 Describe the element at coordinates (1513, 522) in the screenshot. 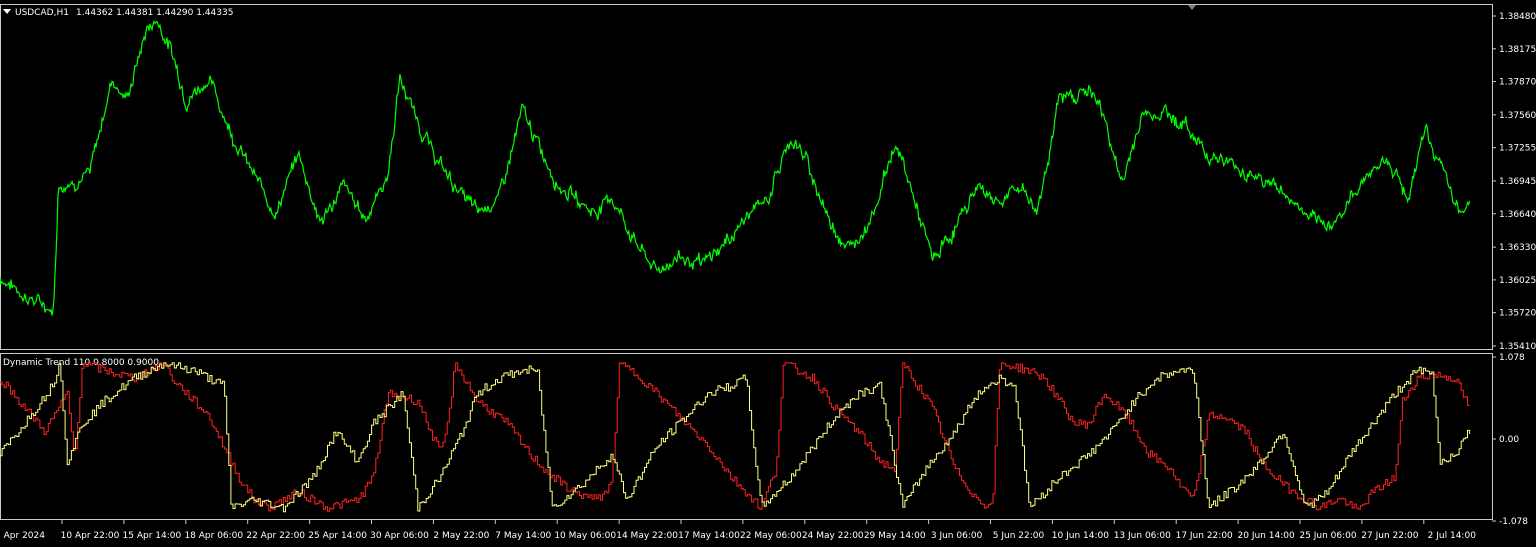

I see `indicator-tick-label: -1.078` at that location.